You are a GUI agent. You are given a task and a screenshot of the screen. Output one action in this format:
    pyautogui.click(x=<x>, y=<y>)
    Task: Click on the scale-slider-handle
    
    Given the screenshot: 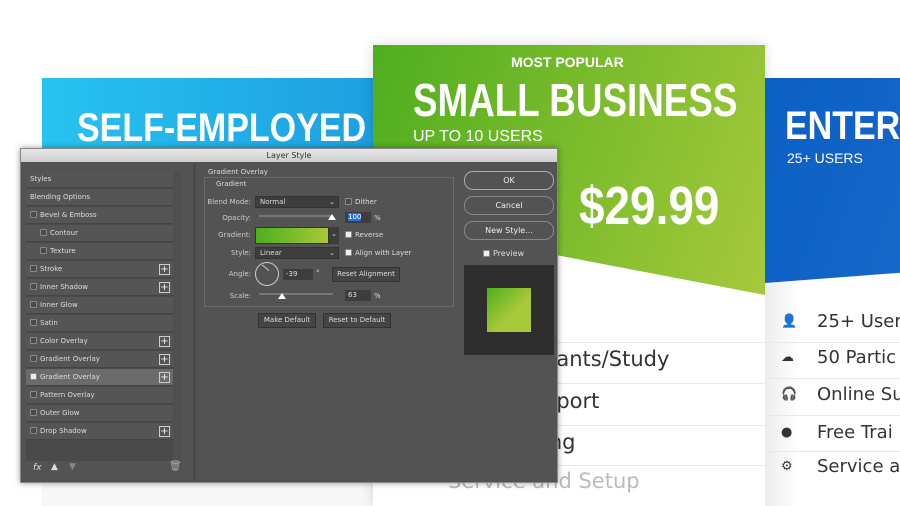 What is the action you would take?
    pyautogui.click(x=282, y=296)
    